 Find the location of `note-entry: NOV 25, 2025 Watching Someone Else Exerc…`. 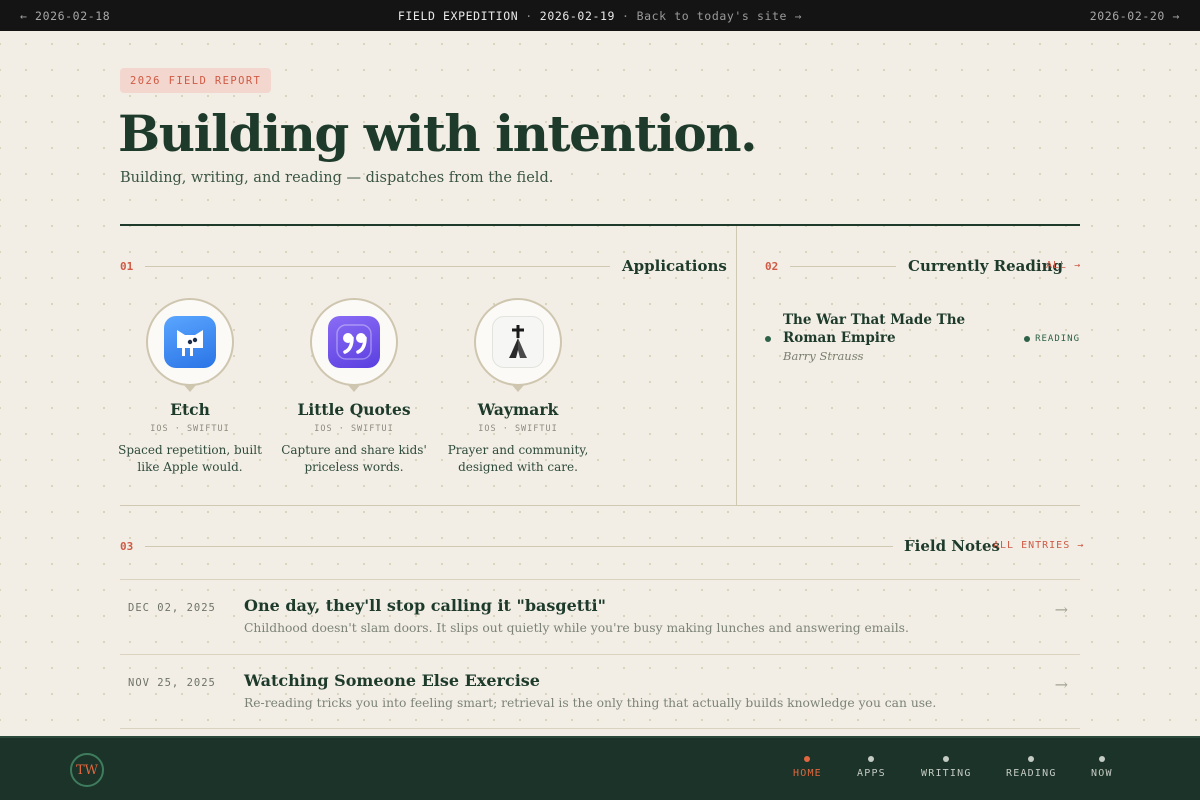

note-entry: NOV 25, 2025 Watching Someone Else Exerc… is located at coordinates (600, 691).